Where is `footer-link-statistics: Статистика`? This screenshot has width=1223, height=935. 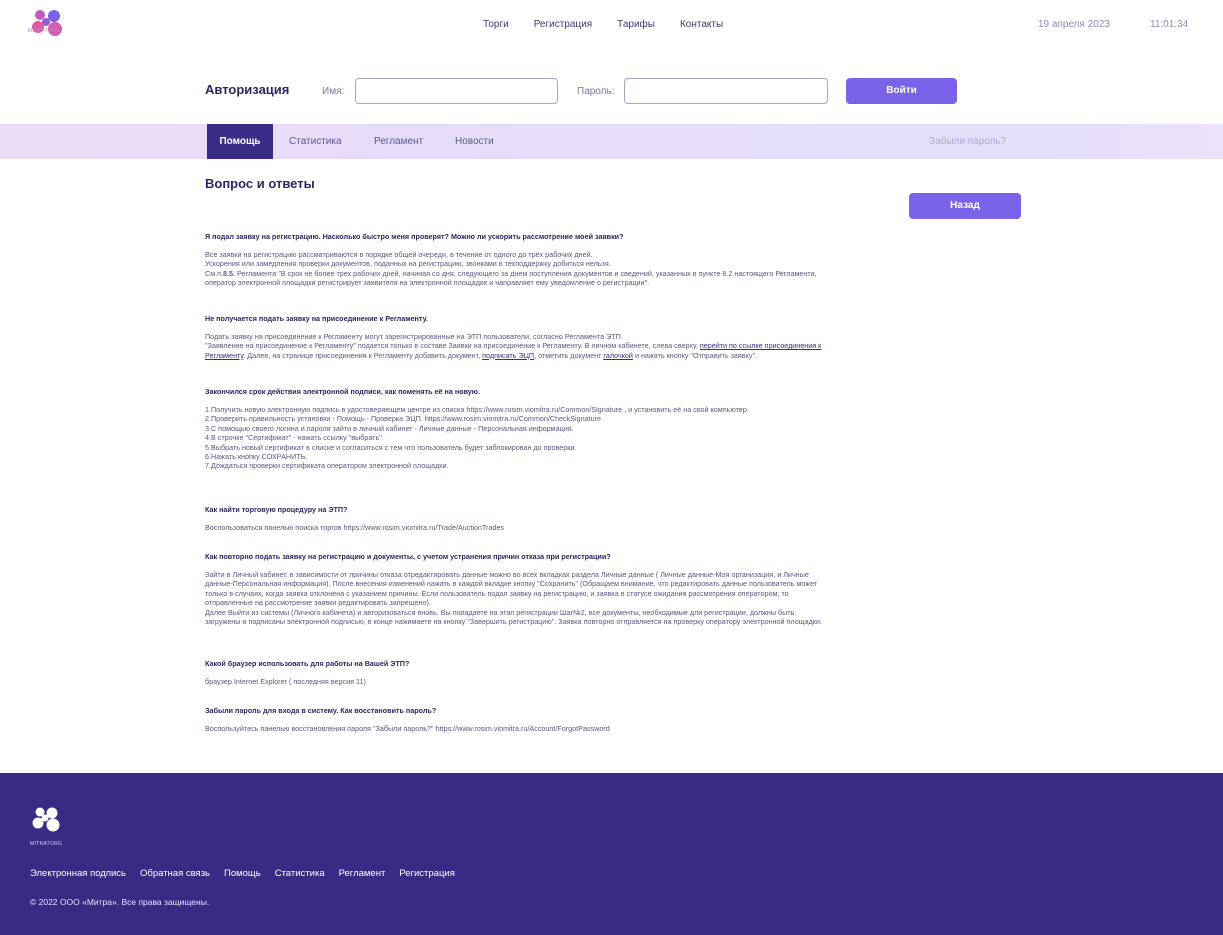
footer-link-statistics: Статистика is located at coordinates (300, 873).